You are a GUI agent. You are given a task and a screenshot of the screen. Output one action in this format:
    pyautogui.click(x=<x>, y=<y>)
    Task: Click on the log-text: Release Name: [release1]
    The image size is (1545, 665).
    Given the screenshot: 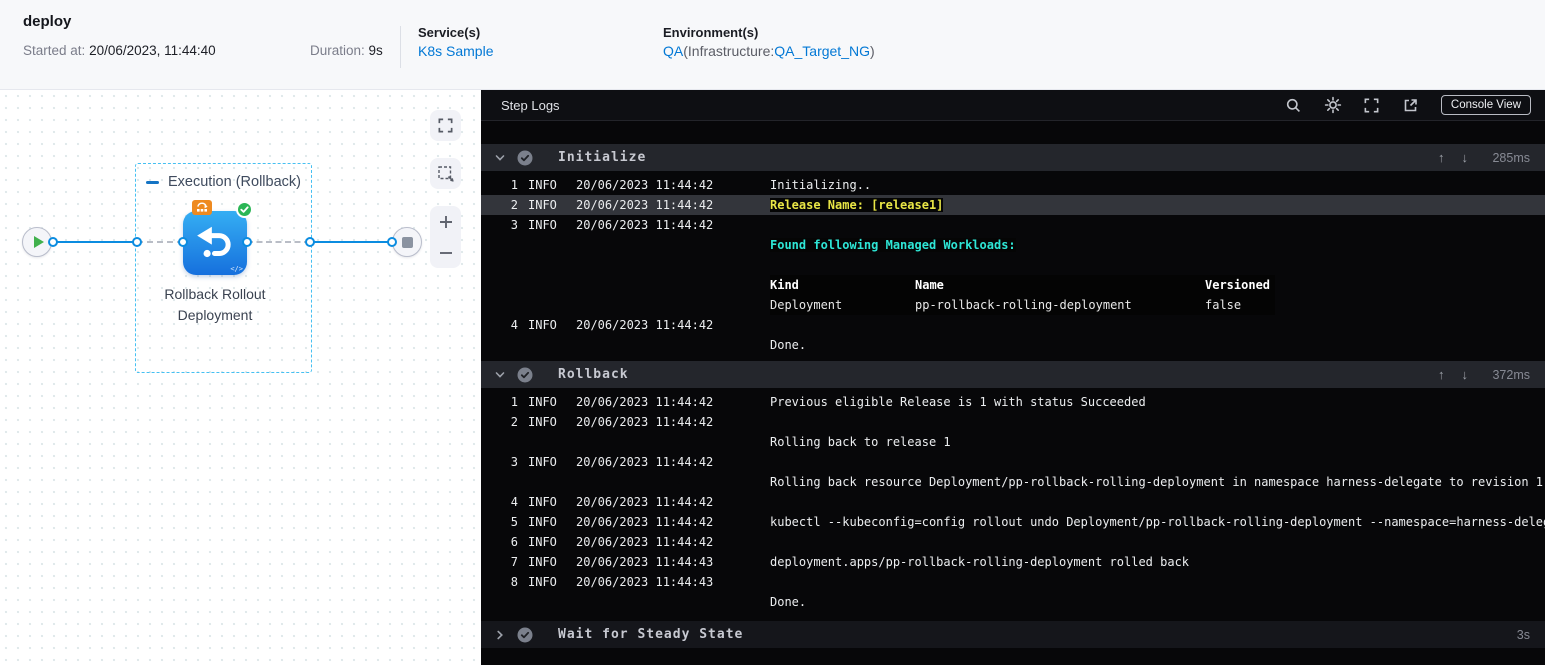 What is the action you would take?
    pyautogui.click(x=857, y=205)
    